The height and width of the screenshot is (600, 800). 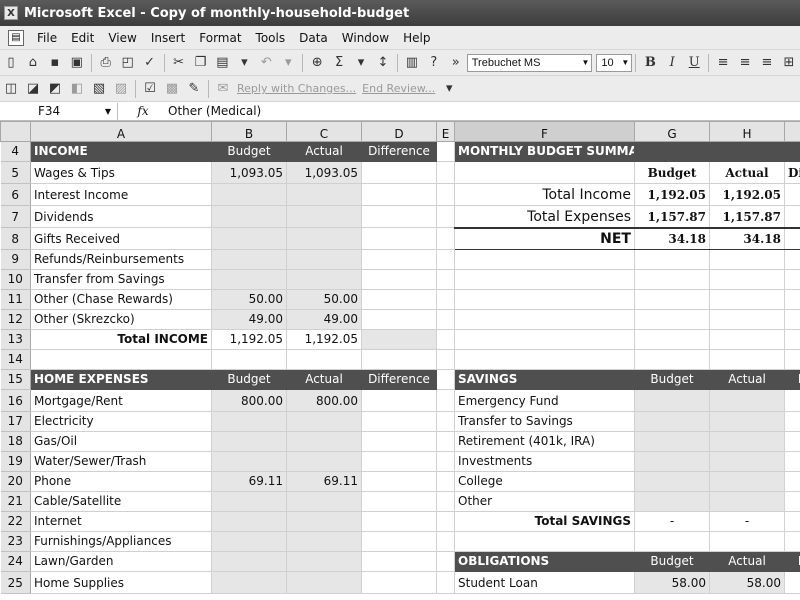 I want to click on row-header: 24, so click(x=15, y=561).